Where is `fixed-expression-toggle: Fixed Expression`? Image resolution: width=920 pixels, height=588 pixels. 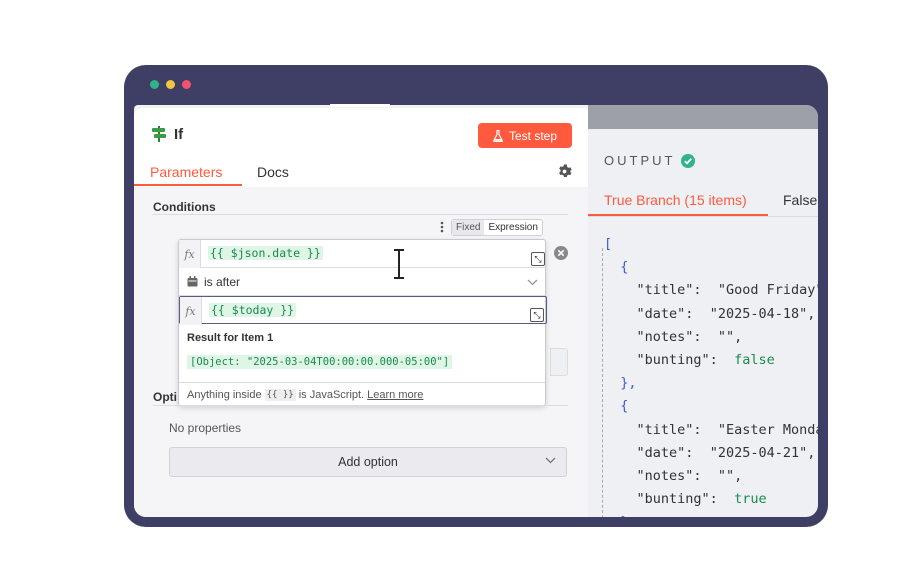
fixed-expression-toggle: Fixed Expression is located at coordinates (497, 227).